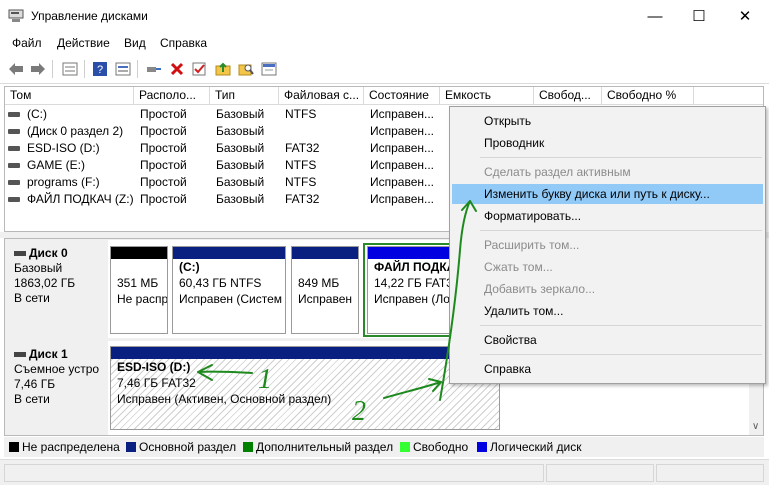 This screenshot has width=769, height=485. What do you see at coordinates (269, 69) in the screenshot?
I see `console-icon` at bounding box center [269, 69].